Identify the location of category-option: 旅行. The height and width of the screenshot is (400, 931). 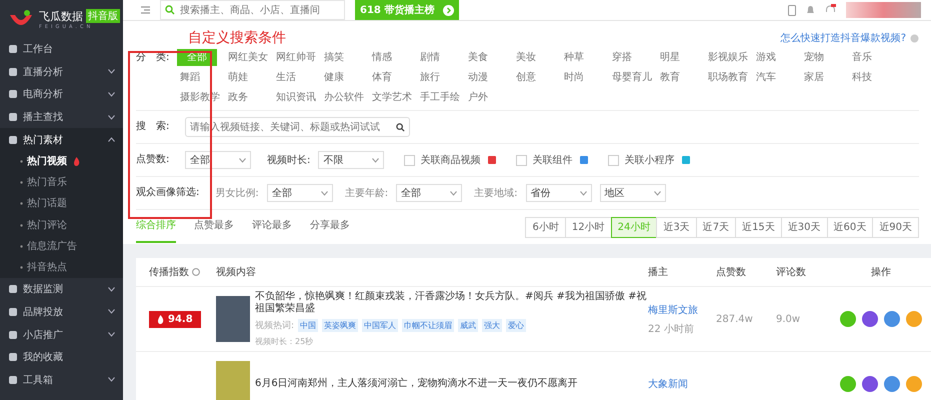
(430, 77).